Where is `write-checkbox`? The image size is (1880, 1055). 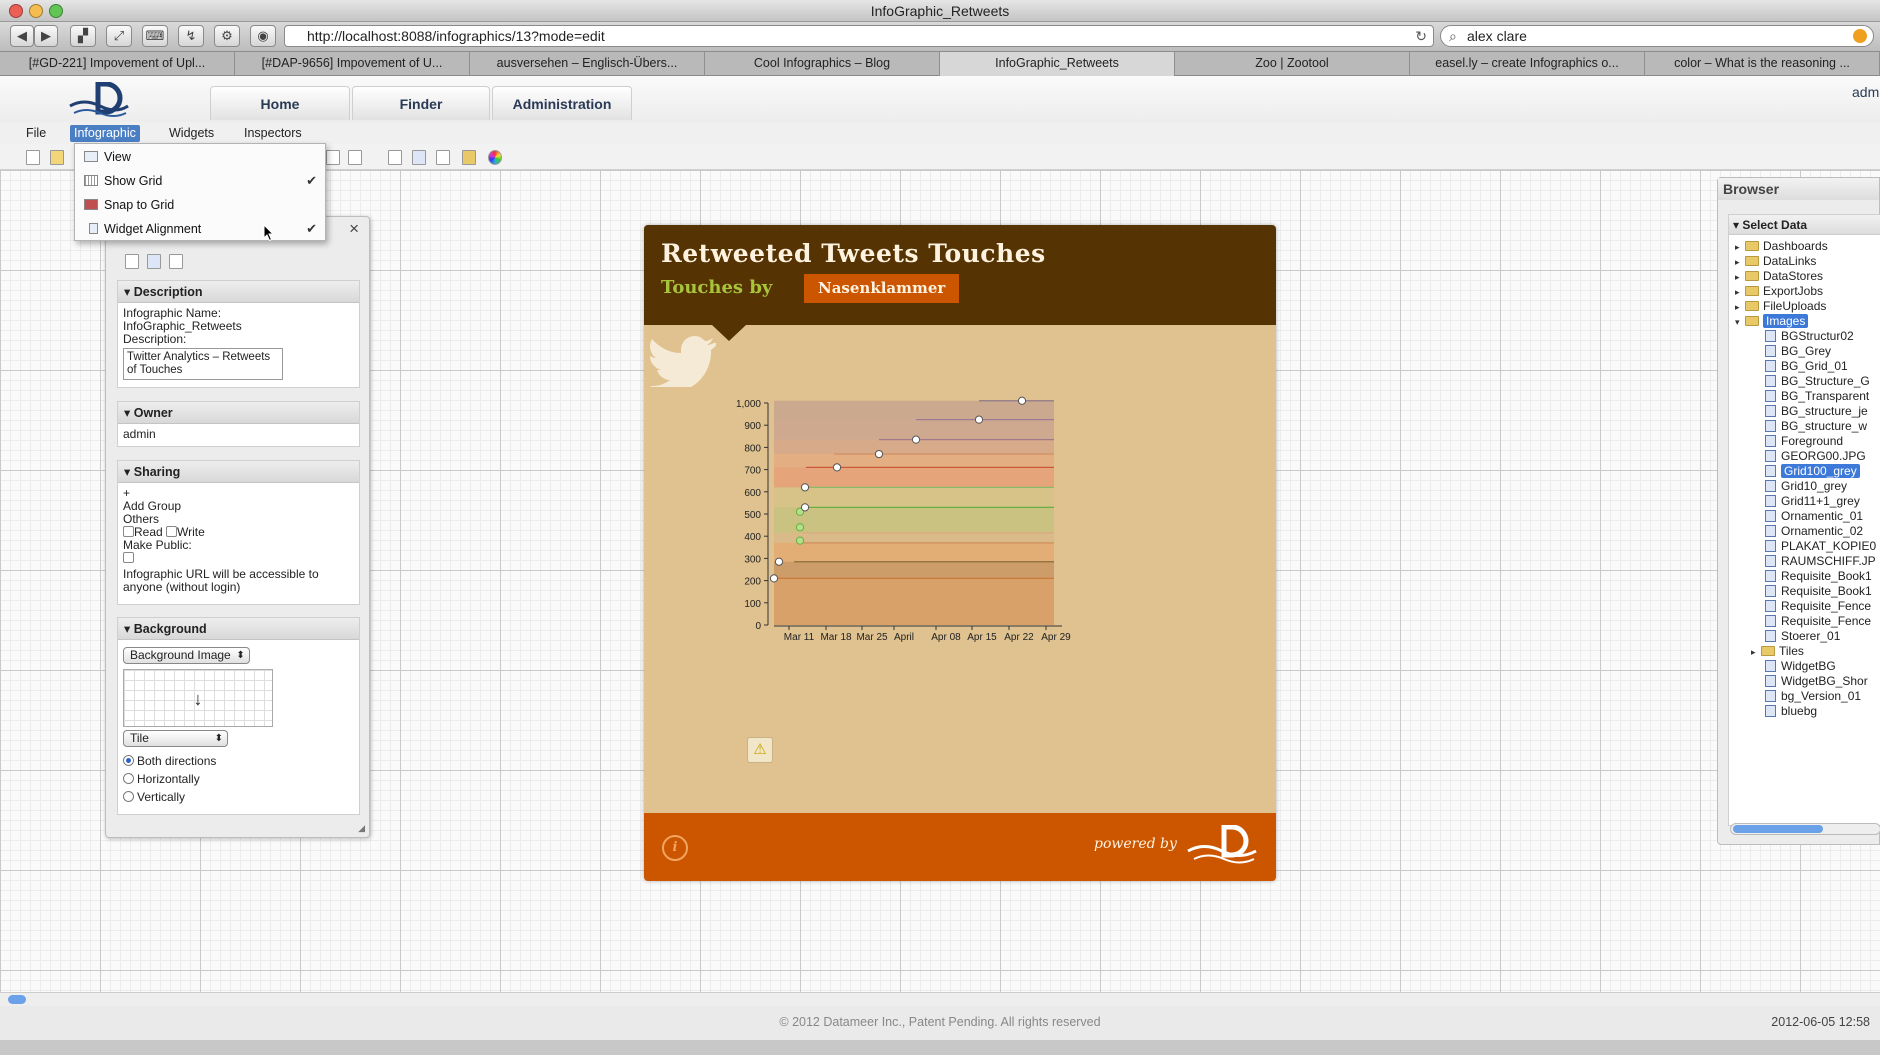 write-checkbox is located at coordinates (172, 531).